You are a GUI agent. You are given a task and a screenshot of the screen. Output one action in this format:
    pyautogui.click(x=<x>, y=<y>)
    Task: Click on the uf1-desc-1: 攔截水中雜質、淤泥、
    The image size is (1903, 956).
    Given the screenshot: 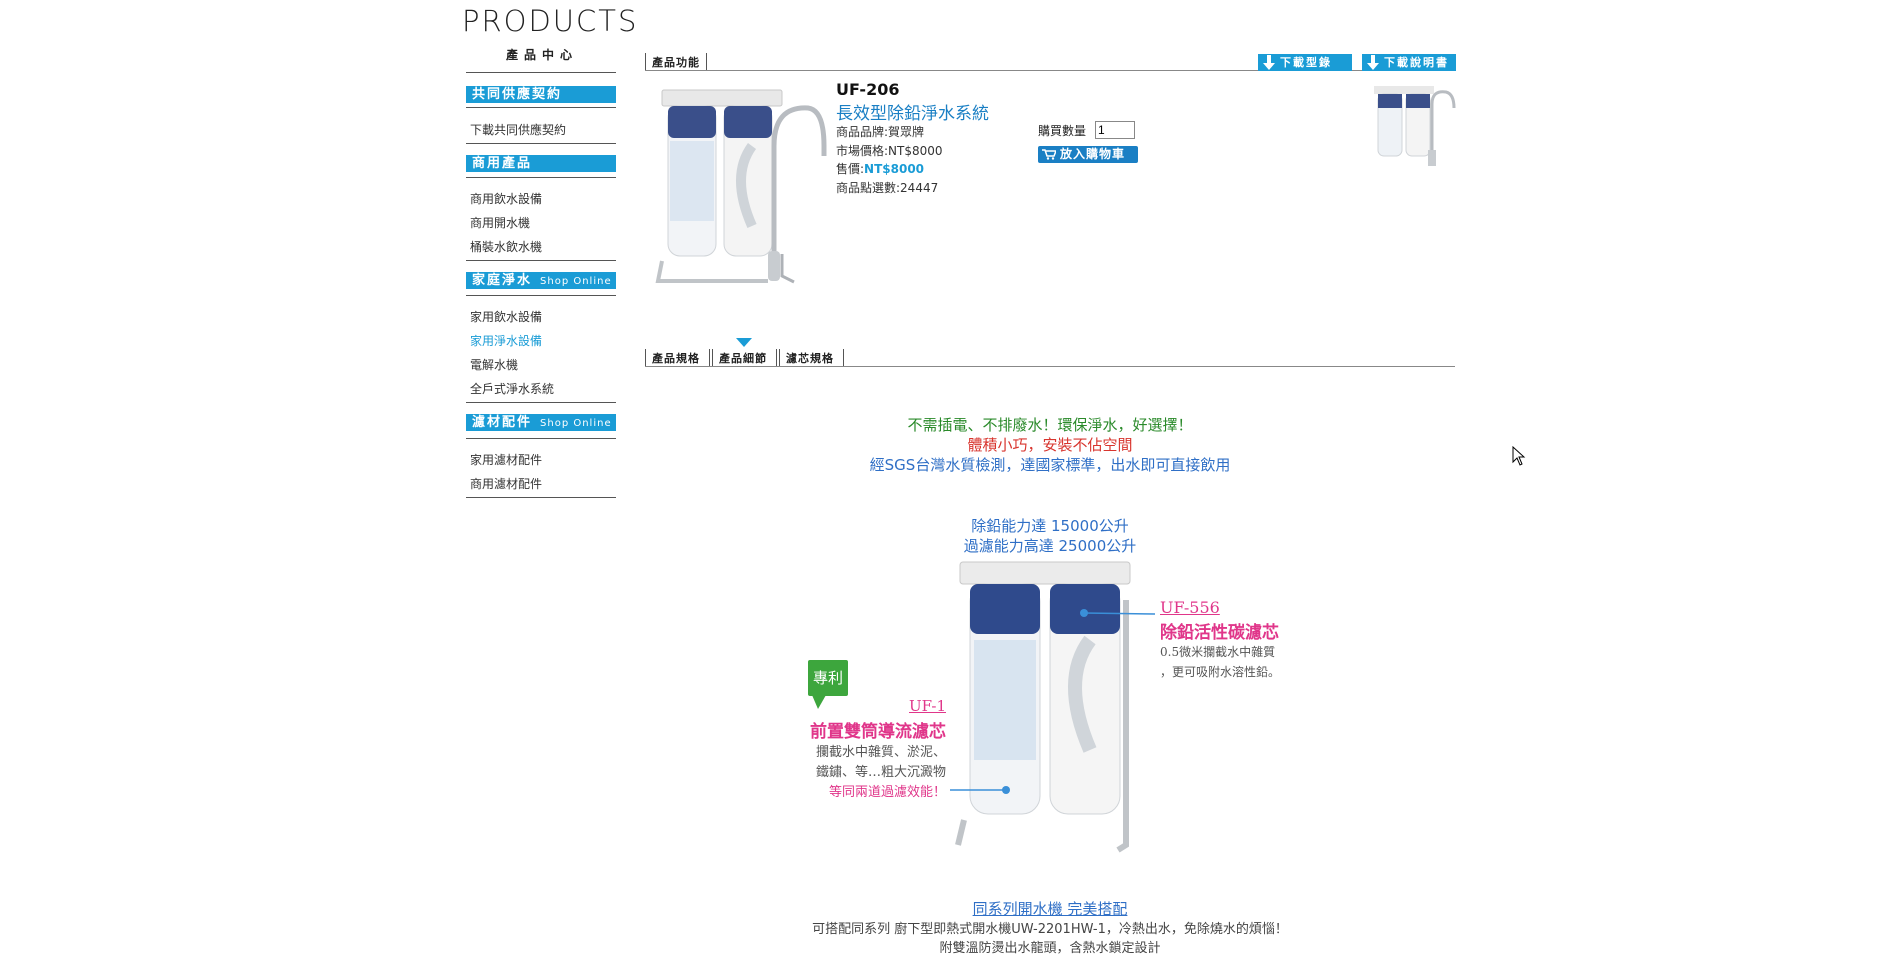 What is the action you would take?
    pyautogui.click(x=880, y=752)
    